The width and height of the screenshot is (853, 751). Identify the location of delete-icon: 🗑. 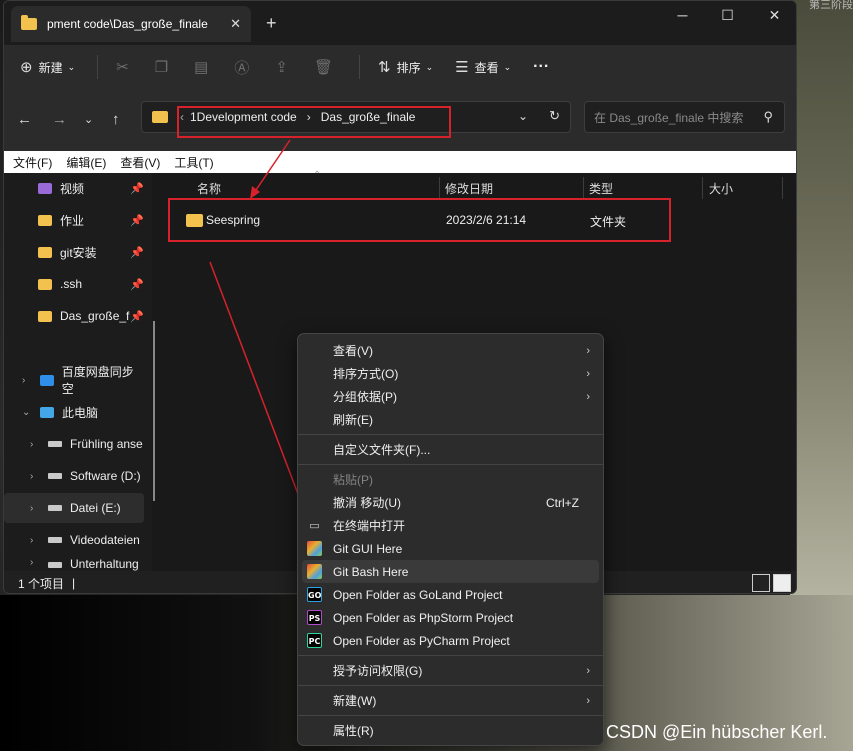
(323, 67).